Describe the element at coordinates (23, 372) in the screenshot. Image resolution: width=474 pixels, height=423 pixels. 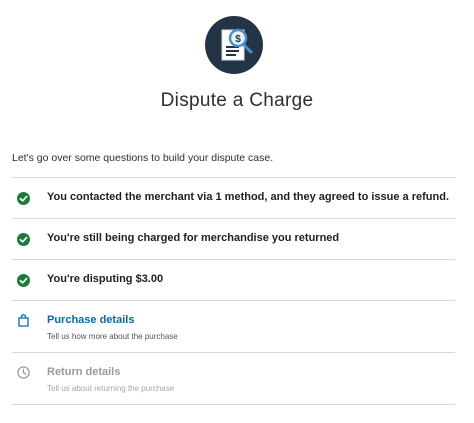
I see `clock-icon` at that location.